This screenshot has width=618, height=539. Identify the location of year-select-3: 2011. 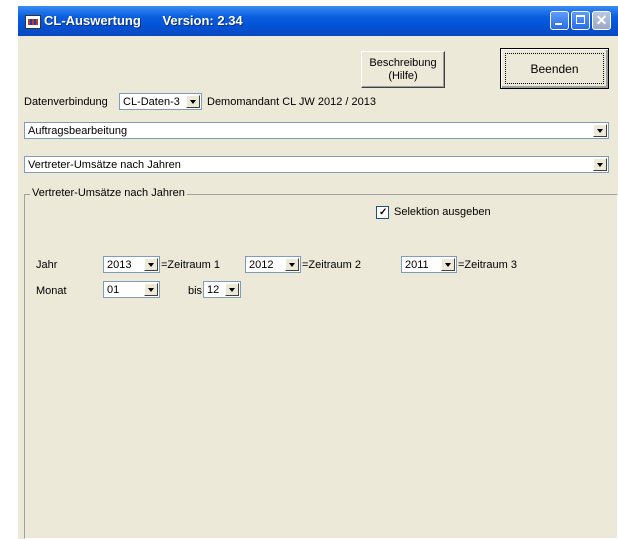
(429, 264).